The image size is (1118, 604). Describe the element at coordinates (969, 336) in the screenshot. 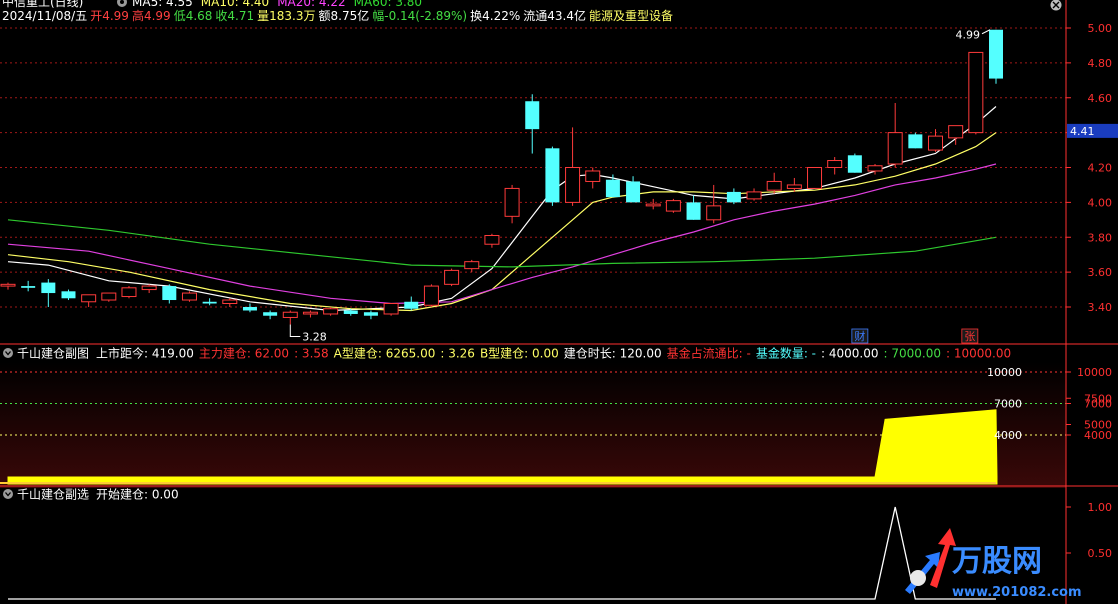

I see `event-marker: 张` at that location.